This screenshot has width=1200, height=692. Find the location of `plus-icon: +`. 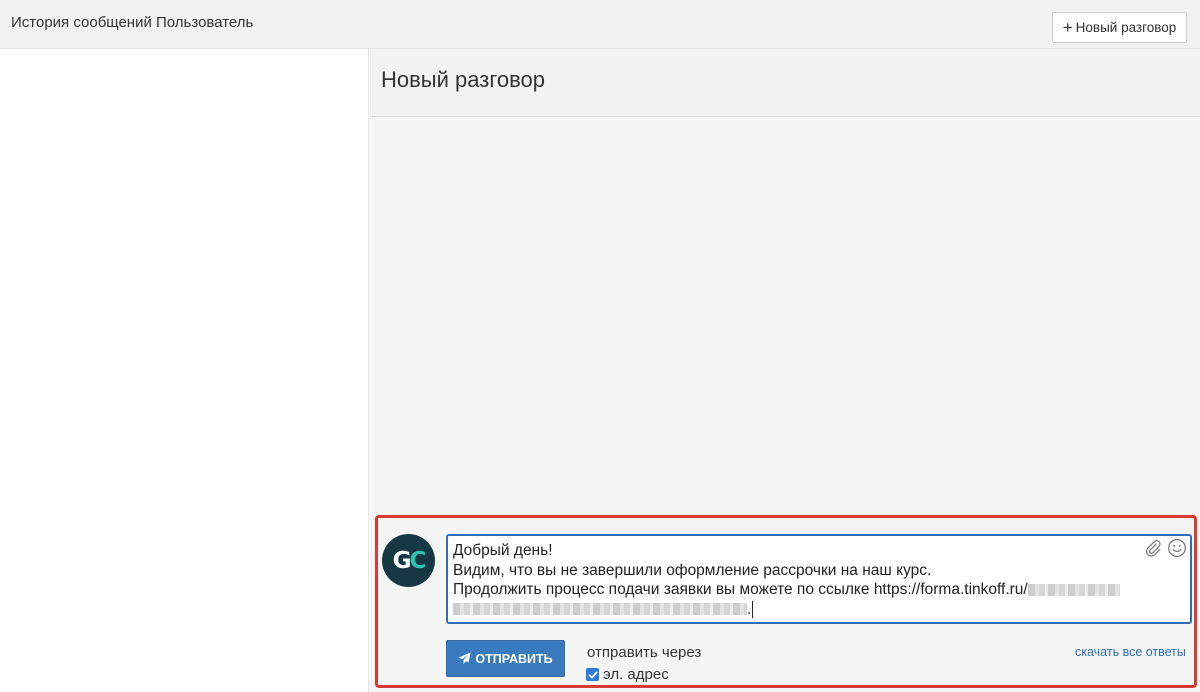

plus-icon: + is located at coordinates (1067, 27).